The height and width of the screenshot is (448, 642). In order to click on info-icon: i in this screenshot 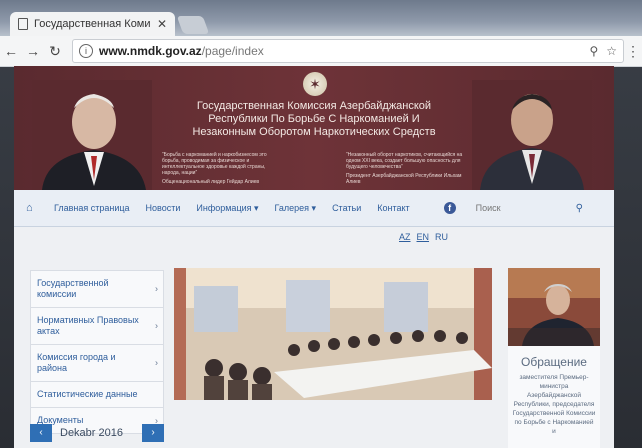, I will do `click(86, 51)`.